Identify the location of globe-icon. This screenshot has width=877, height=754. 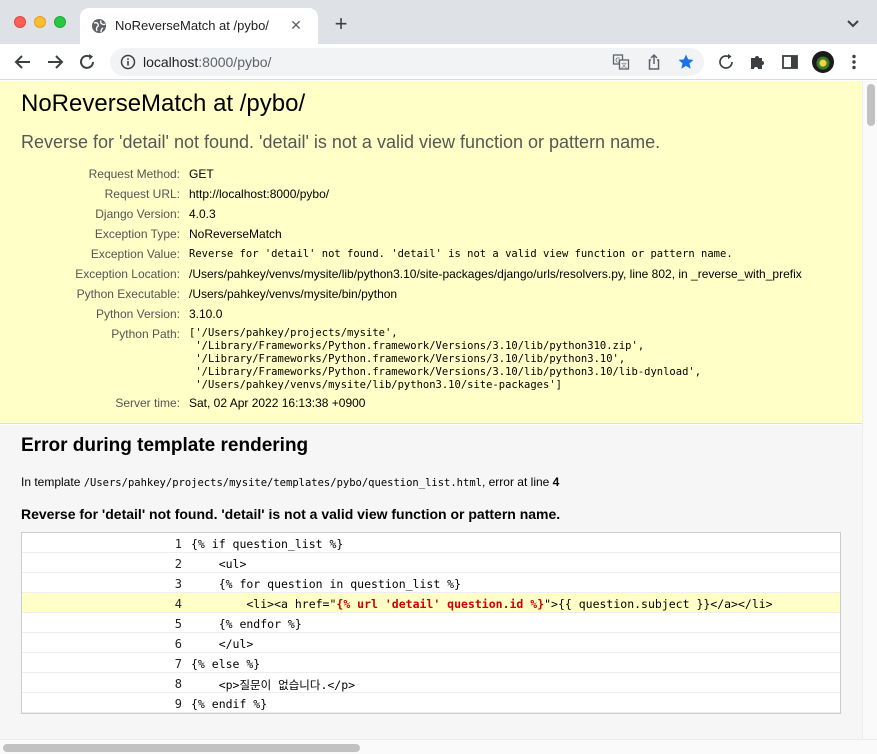
(99, 26).